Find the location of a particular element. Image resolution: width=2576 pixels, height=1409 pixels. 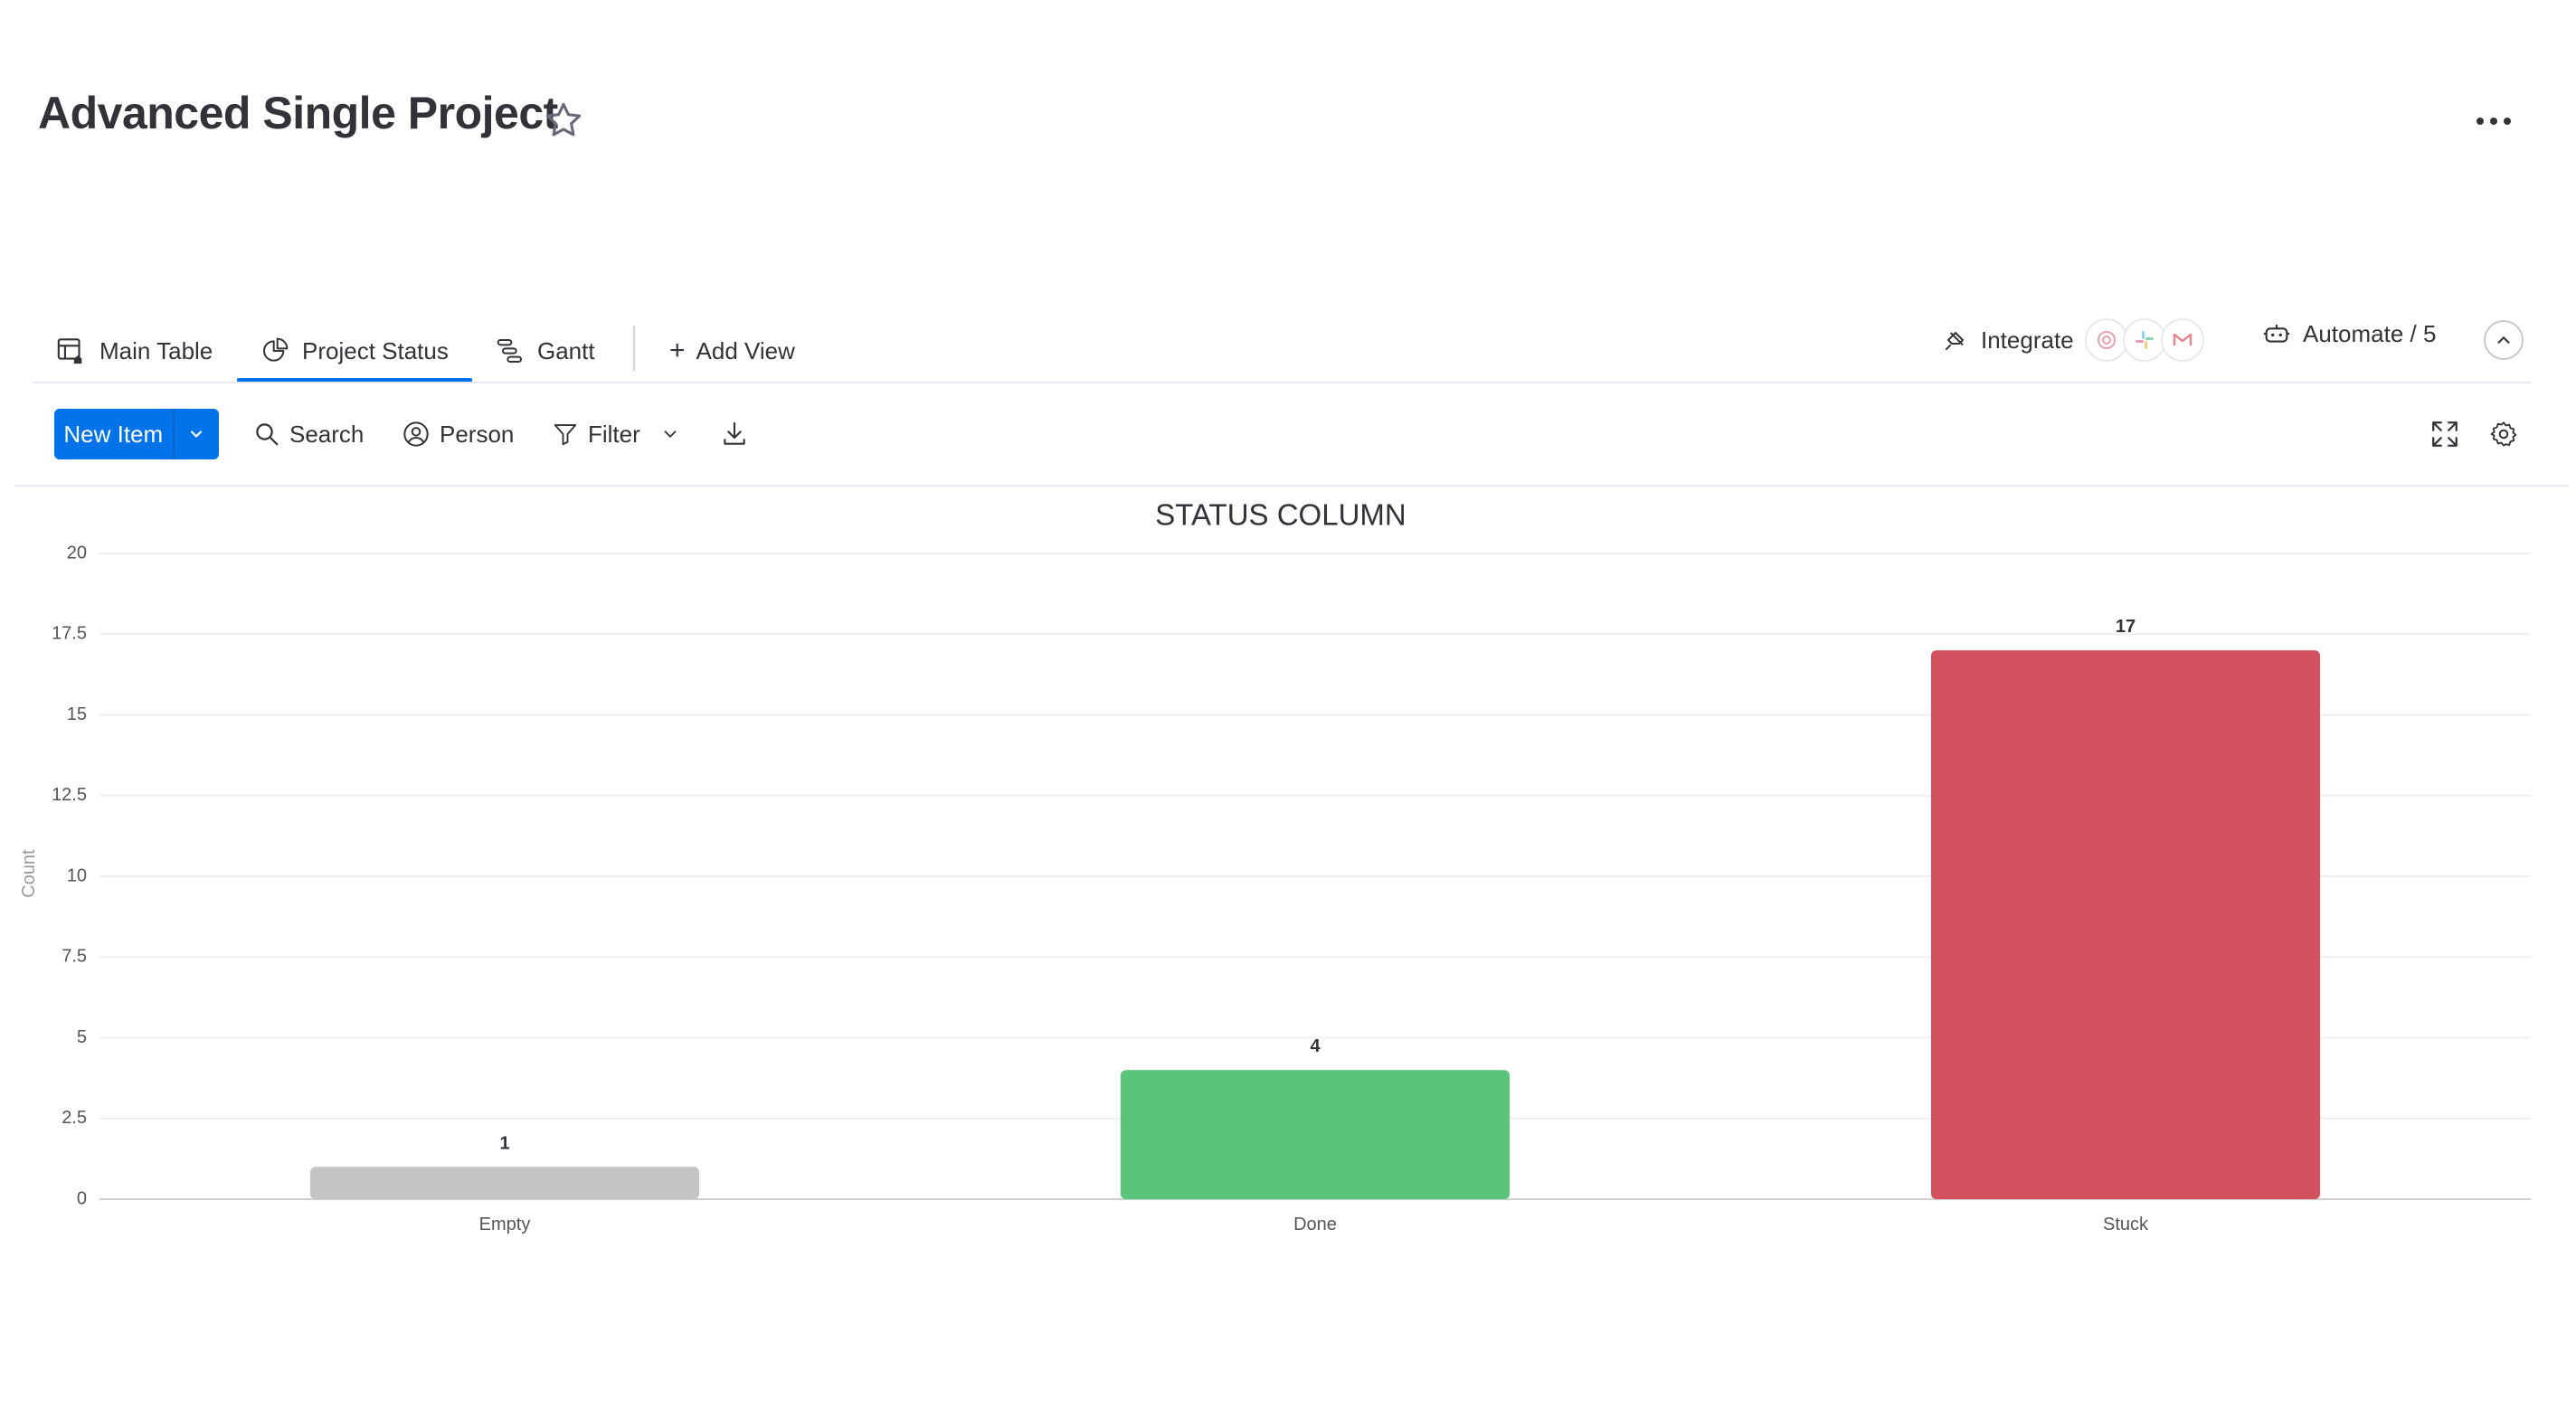

bar-done is located at coordinates (1315, 1134).